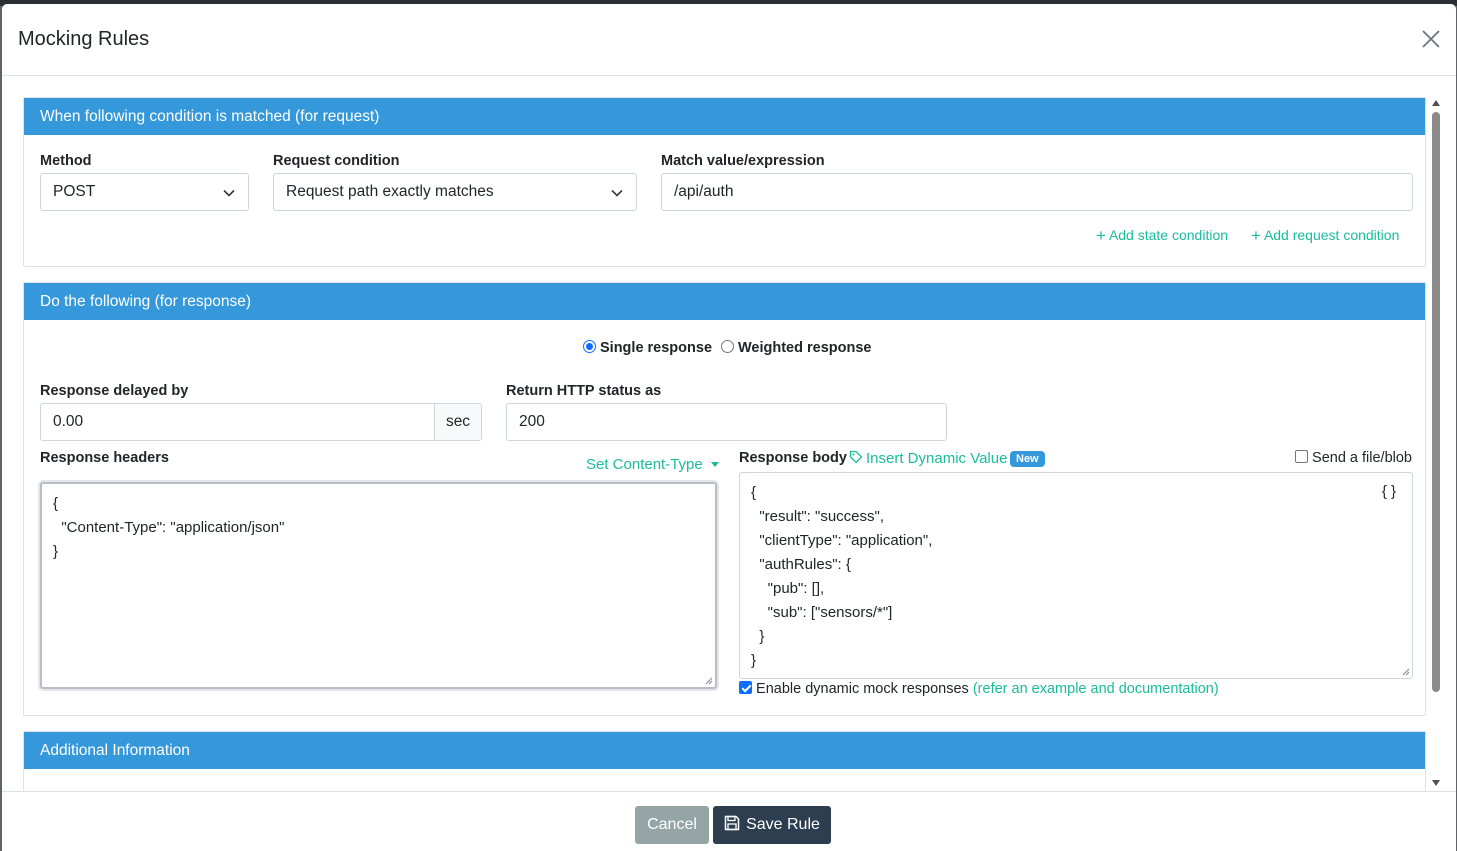 The height and width of the screenshot is (851, 1457). What do you see at coordinates (1301, 456) in the screenshot?
I see `checkbox-unchecked` at bounding box center [1301, 456].